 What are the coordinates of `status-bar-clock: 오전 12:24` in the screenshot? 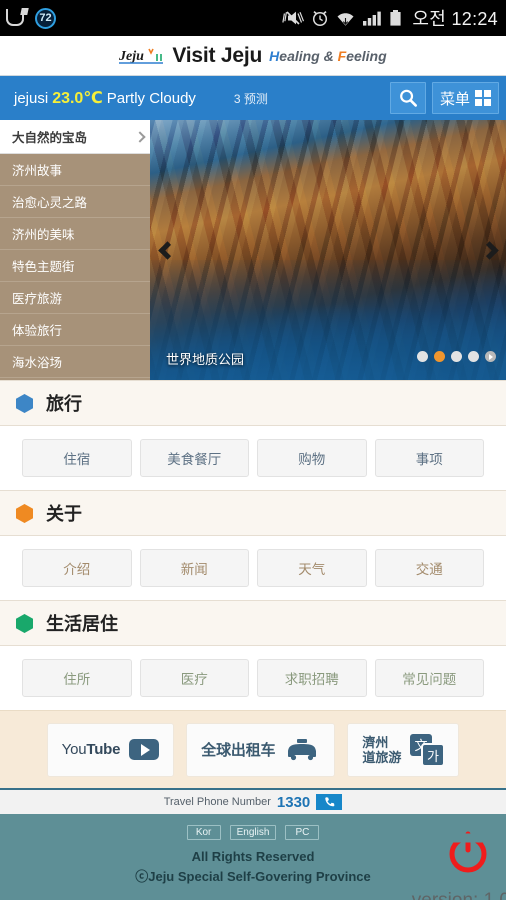 It's located at (455, 19).